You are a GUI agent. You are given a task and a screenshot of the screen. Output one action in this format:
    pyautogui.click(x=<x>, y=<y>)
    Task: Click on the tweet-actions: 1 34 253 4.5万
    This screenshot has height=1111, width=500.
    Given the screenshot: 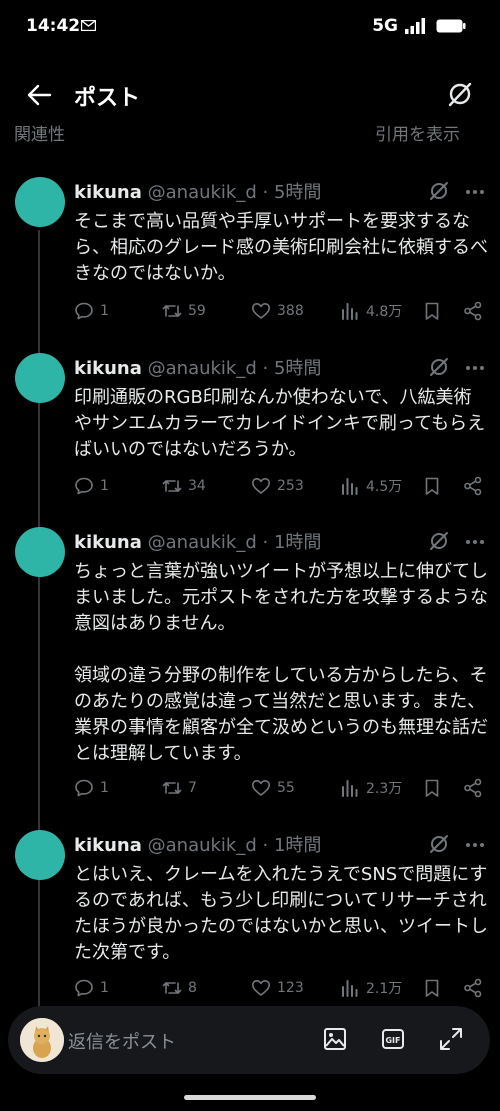 What is the action you would take?
    pyautogui.click(x=281, y=488)
    